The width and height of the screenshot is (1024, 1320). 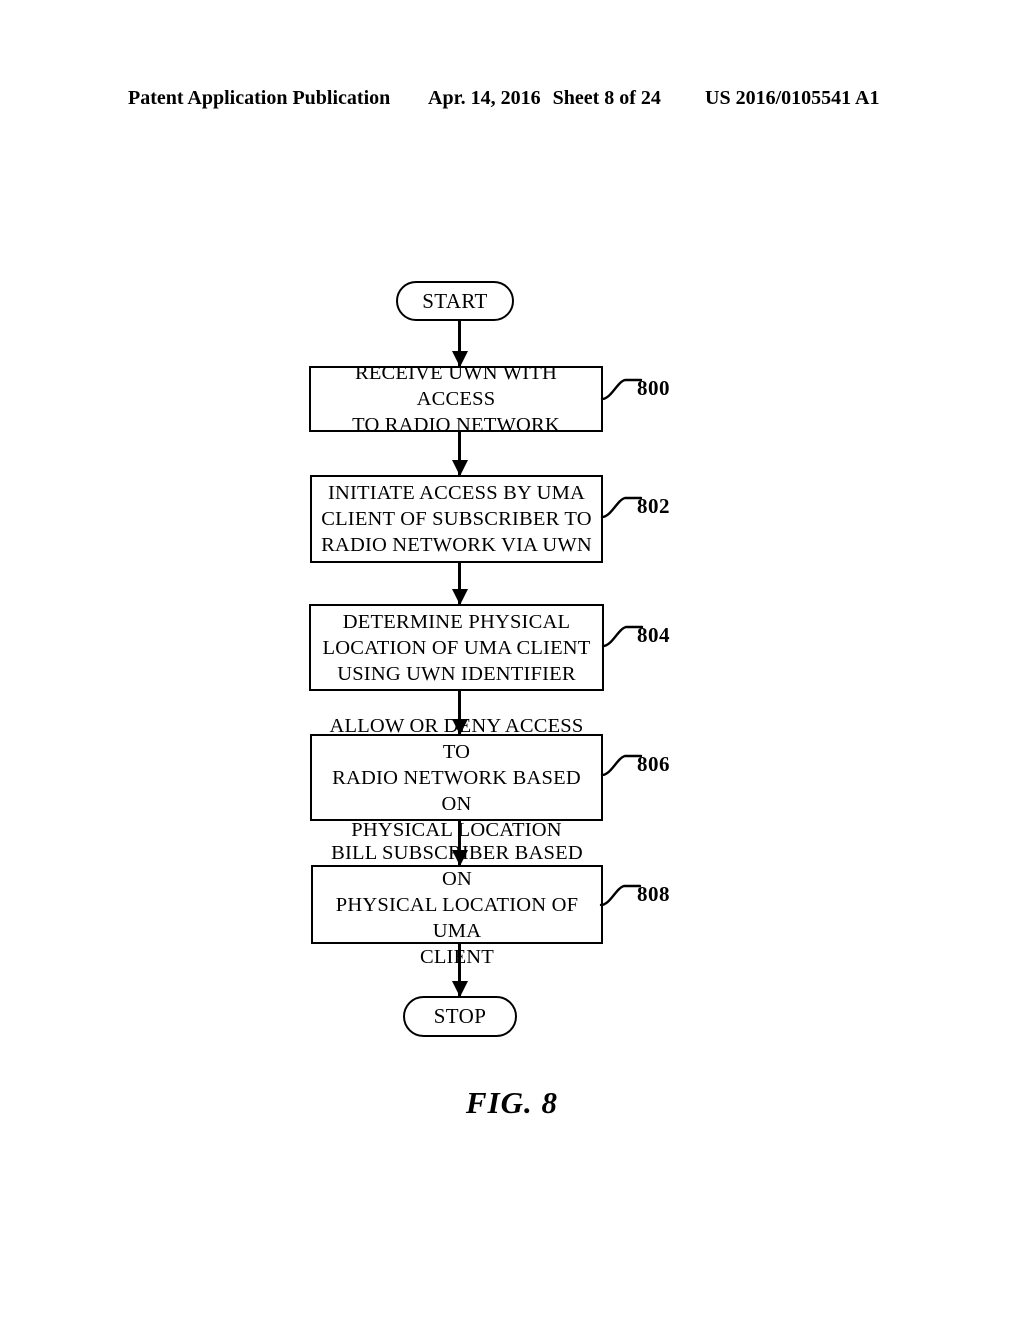 I want to click on flow-node-806-line-1: ALLOW OR DENY ACCESS TO, so click(x=456, y=738).